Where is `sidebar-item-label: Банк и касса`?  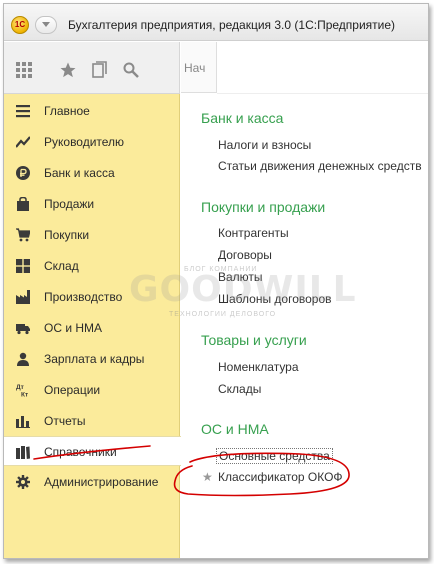
sidebar-item-label: Банк и касса is located at coordinates (79, 173).